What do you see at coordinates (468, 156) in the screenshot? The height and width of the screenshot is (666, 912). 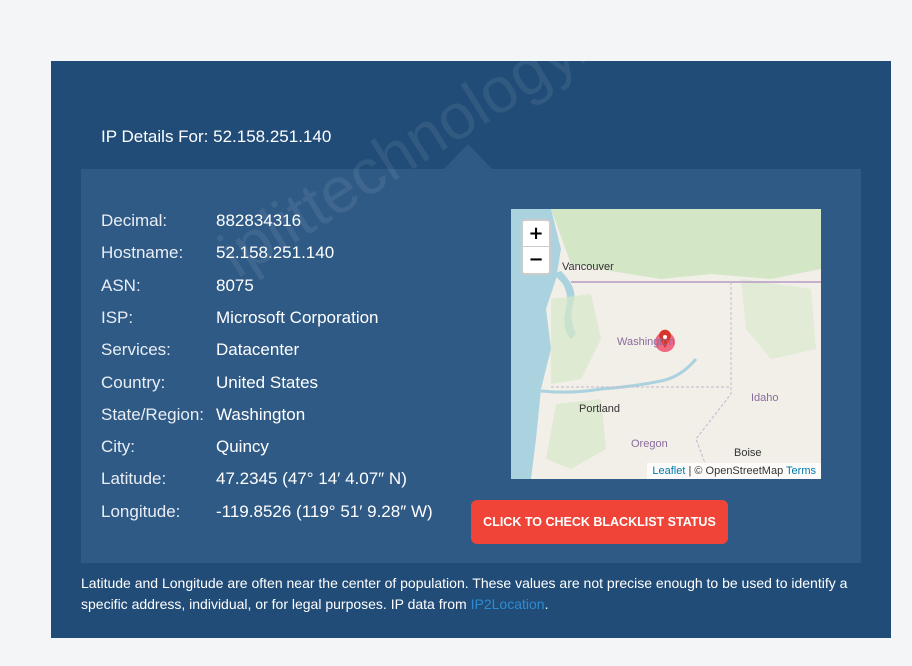 I see `callout-notch` at bounding box center [468, 156].